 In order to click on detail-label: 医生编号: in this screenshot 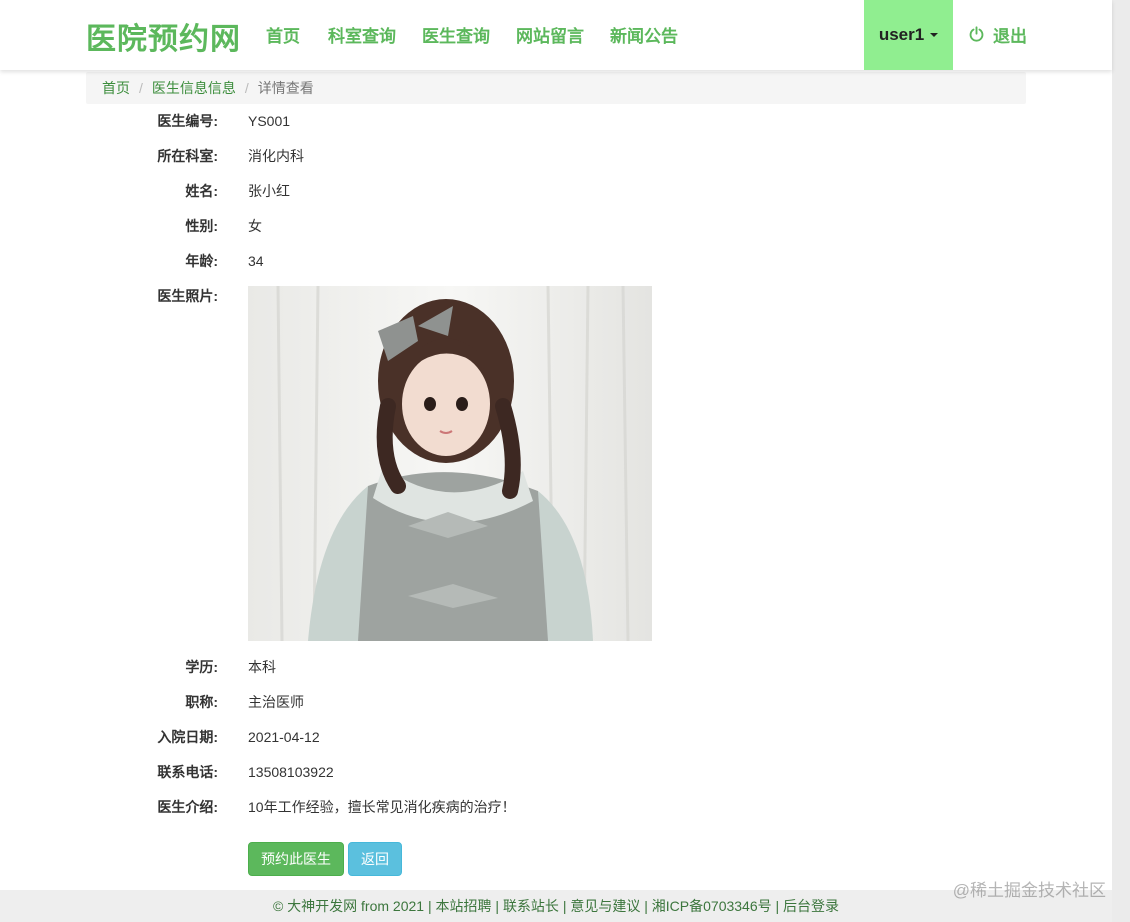, I will do `click(187, 121)`.